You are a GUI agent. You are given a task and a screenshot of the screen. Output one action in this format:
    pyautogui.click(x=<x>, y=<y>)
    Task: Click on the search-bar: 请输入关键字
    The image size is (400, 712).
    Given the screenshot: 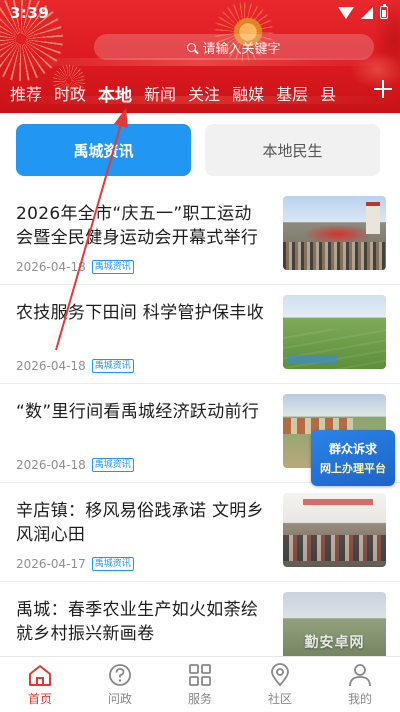 What is the action you would take?
    pyautogui.click(x=234, y=47)
    